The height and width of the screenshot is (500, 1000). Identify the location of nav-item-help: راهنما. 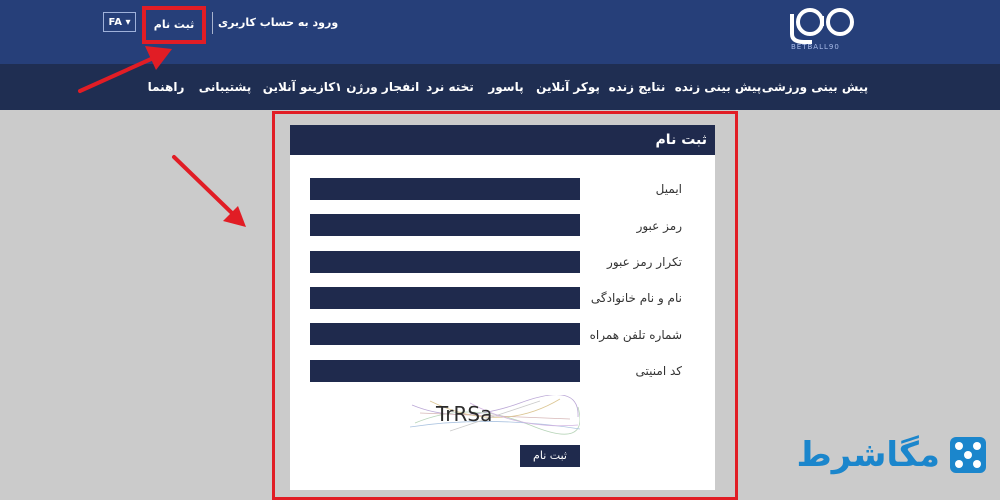
(166, 87).